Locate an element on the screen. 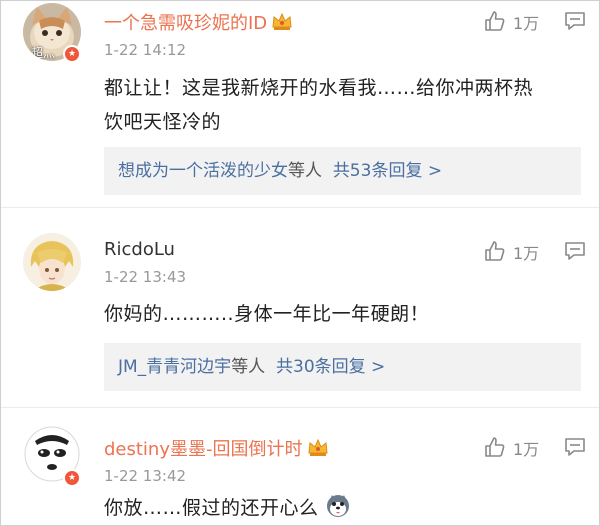  comment-time: 1-22 14:12 is located at coordinates (145, 50).